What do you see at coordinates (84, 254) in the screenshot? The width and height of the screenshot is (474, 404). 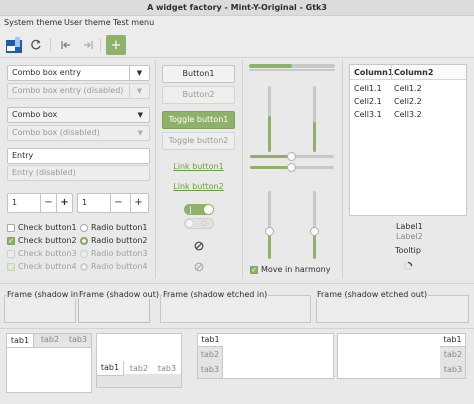 I see `radio-button-3-circle` at bounding box center [84, 254].